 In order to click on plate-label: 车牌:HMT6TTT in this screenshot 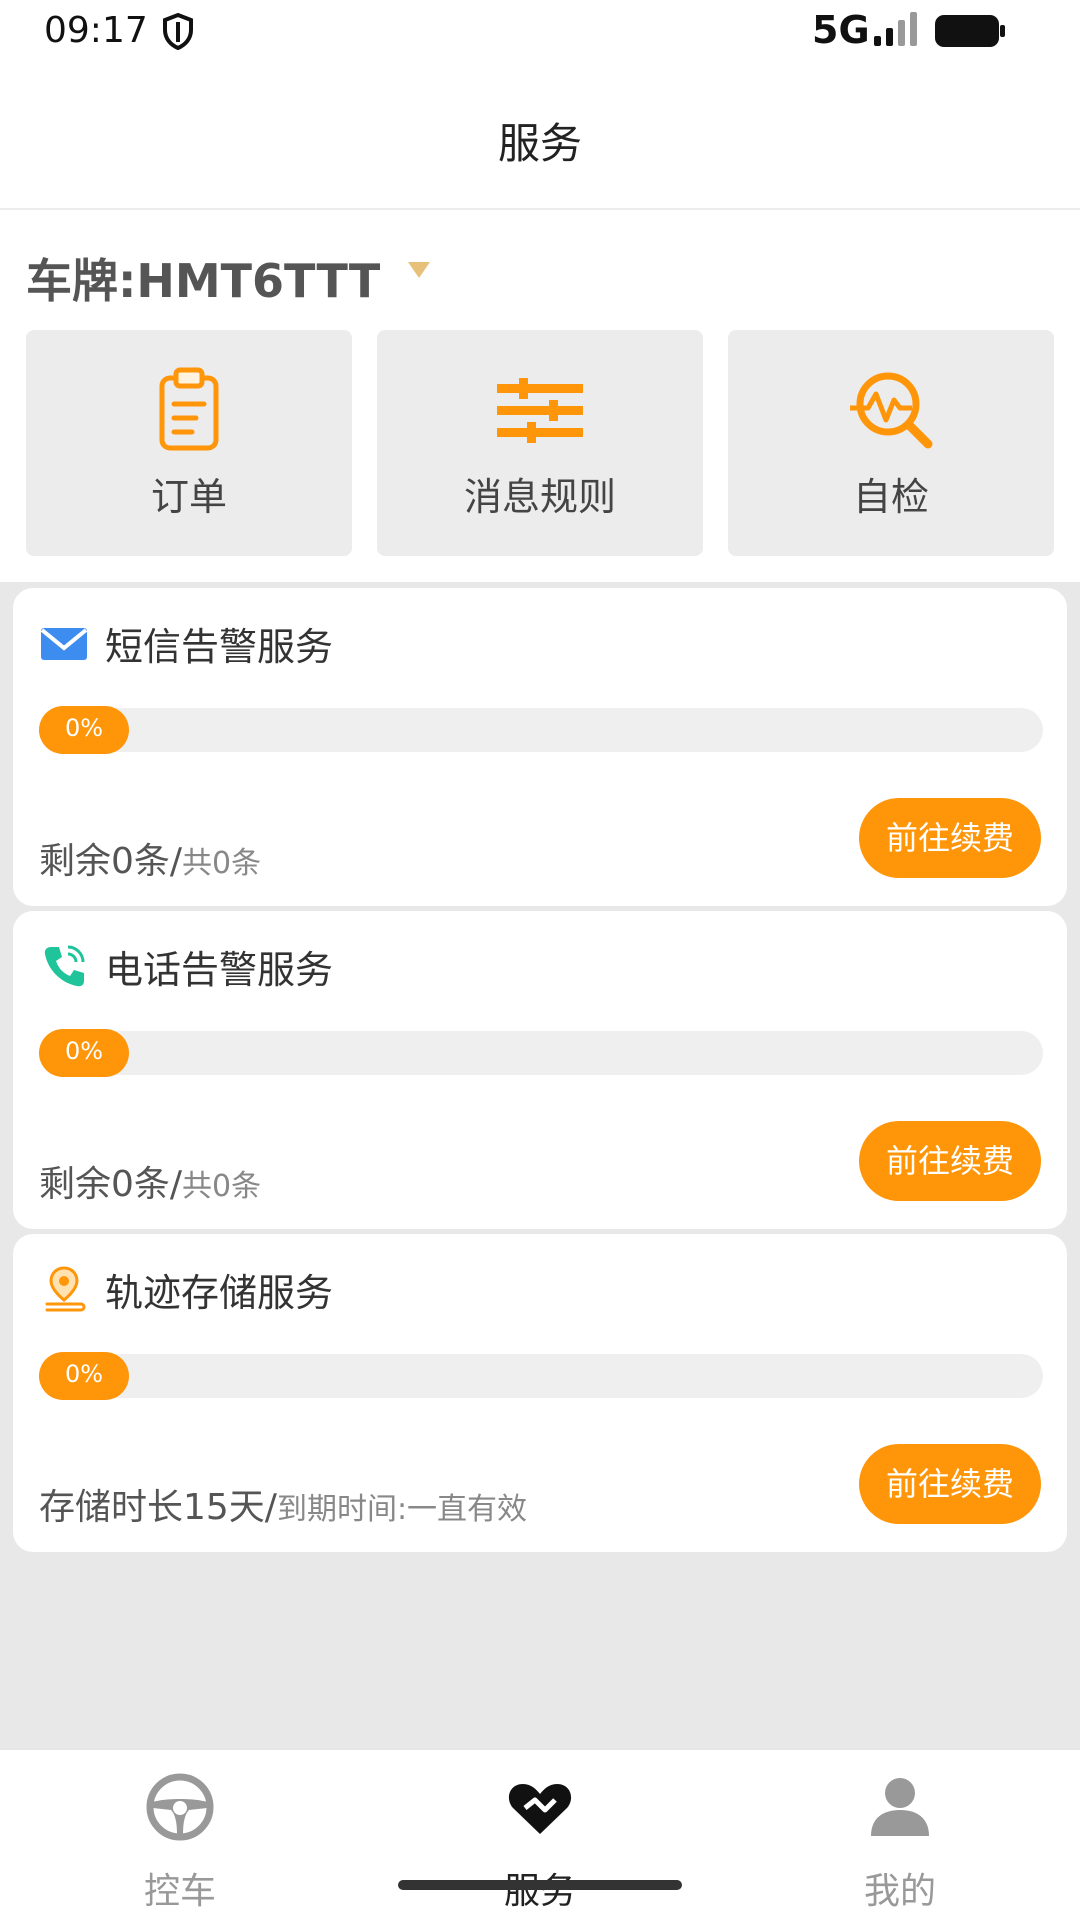, I will do `click(203, 281)`.